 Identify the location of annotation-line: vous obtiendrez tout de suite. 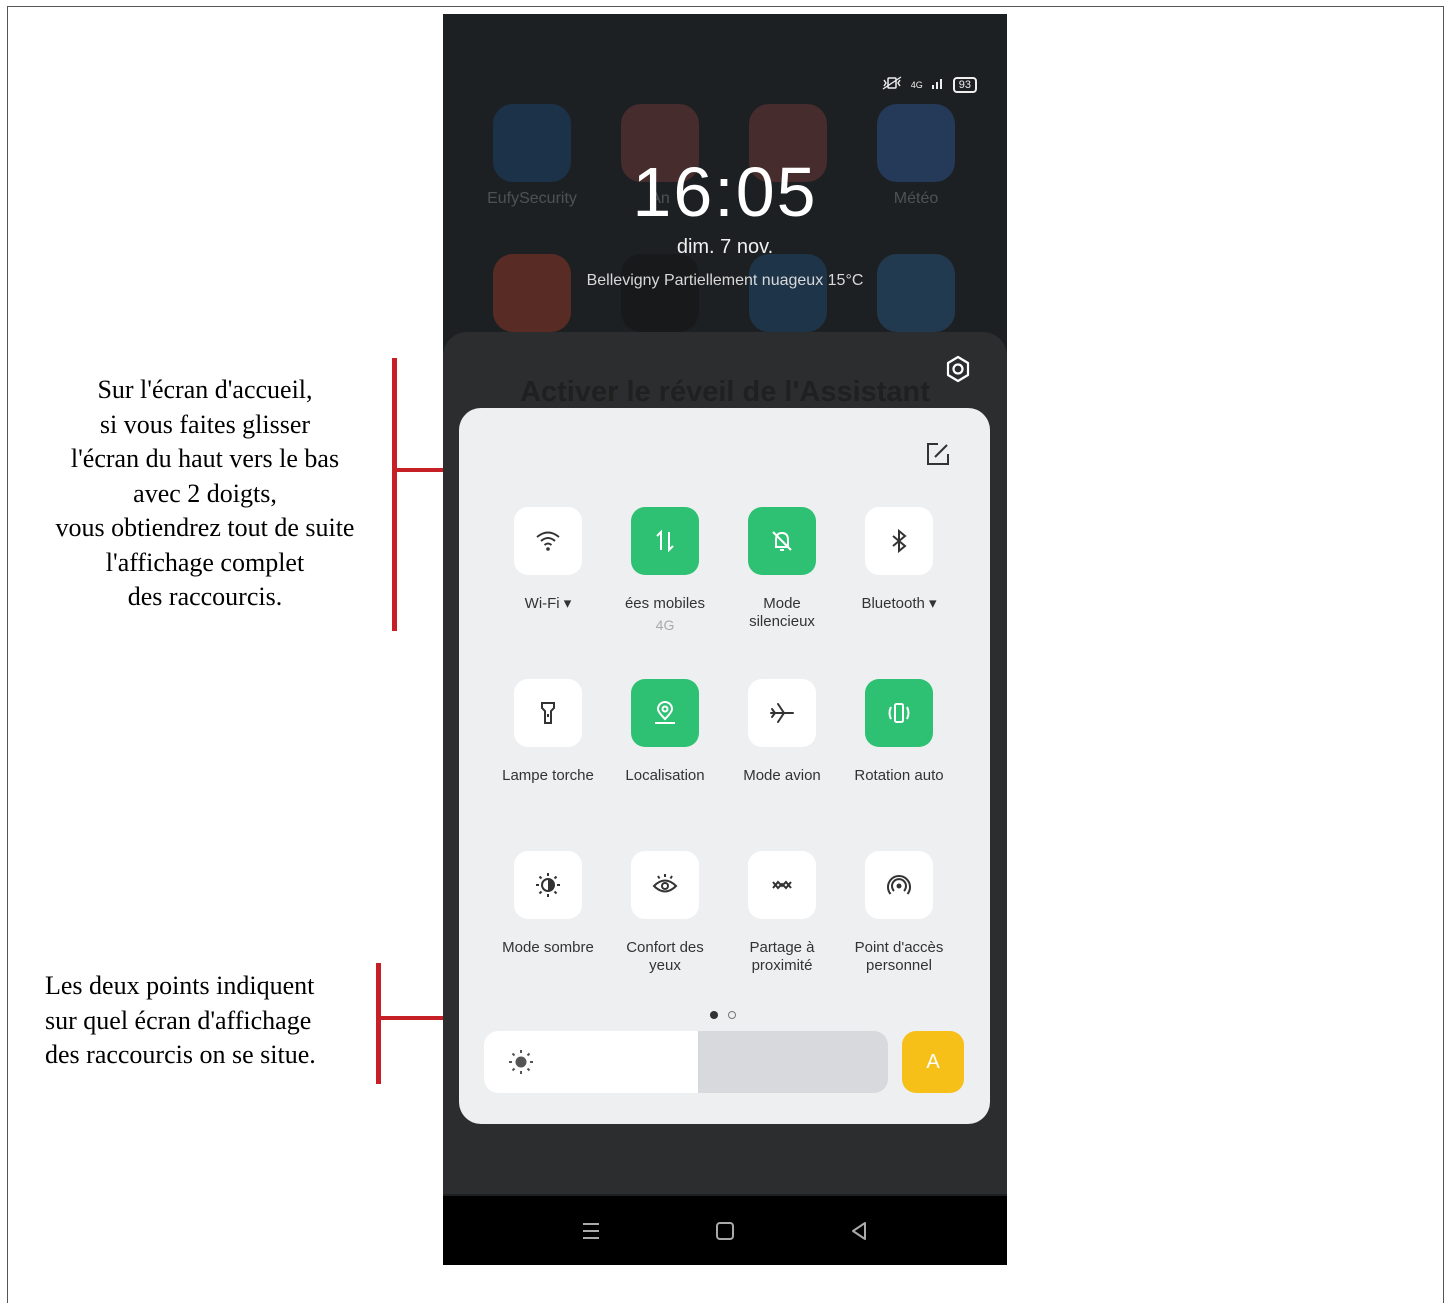
(205, 527).